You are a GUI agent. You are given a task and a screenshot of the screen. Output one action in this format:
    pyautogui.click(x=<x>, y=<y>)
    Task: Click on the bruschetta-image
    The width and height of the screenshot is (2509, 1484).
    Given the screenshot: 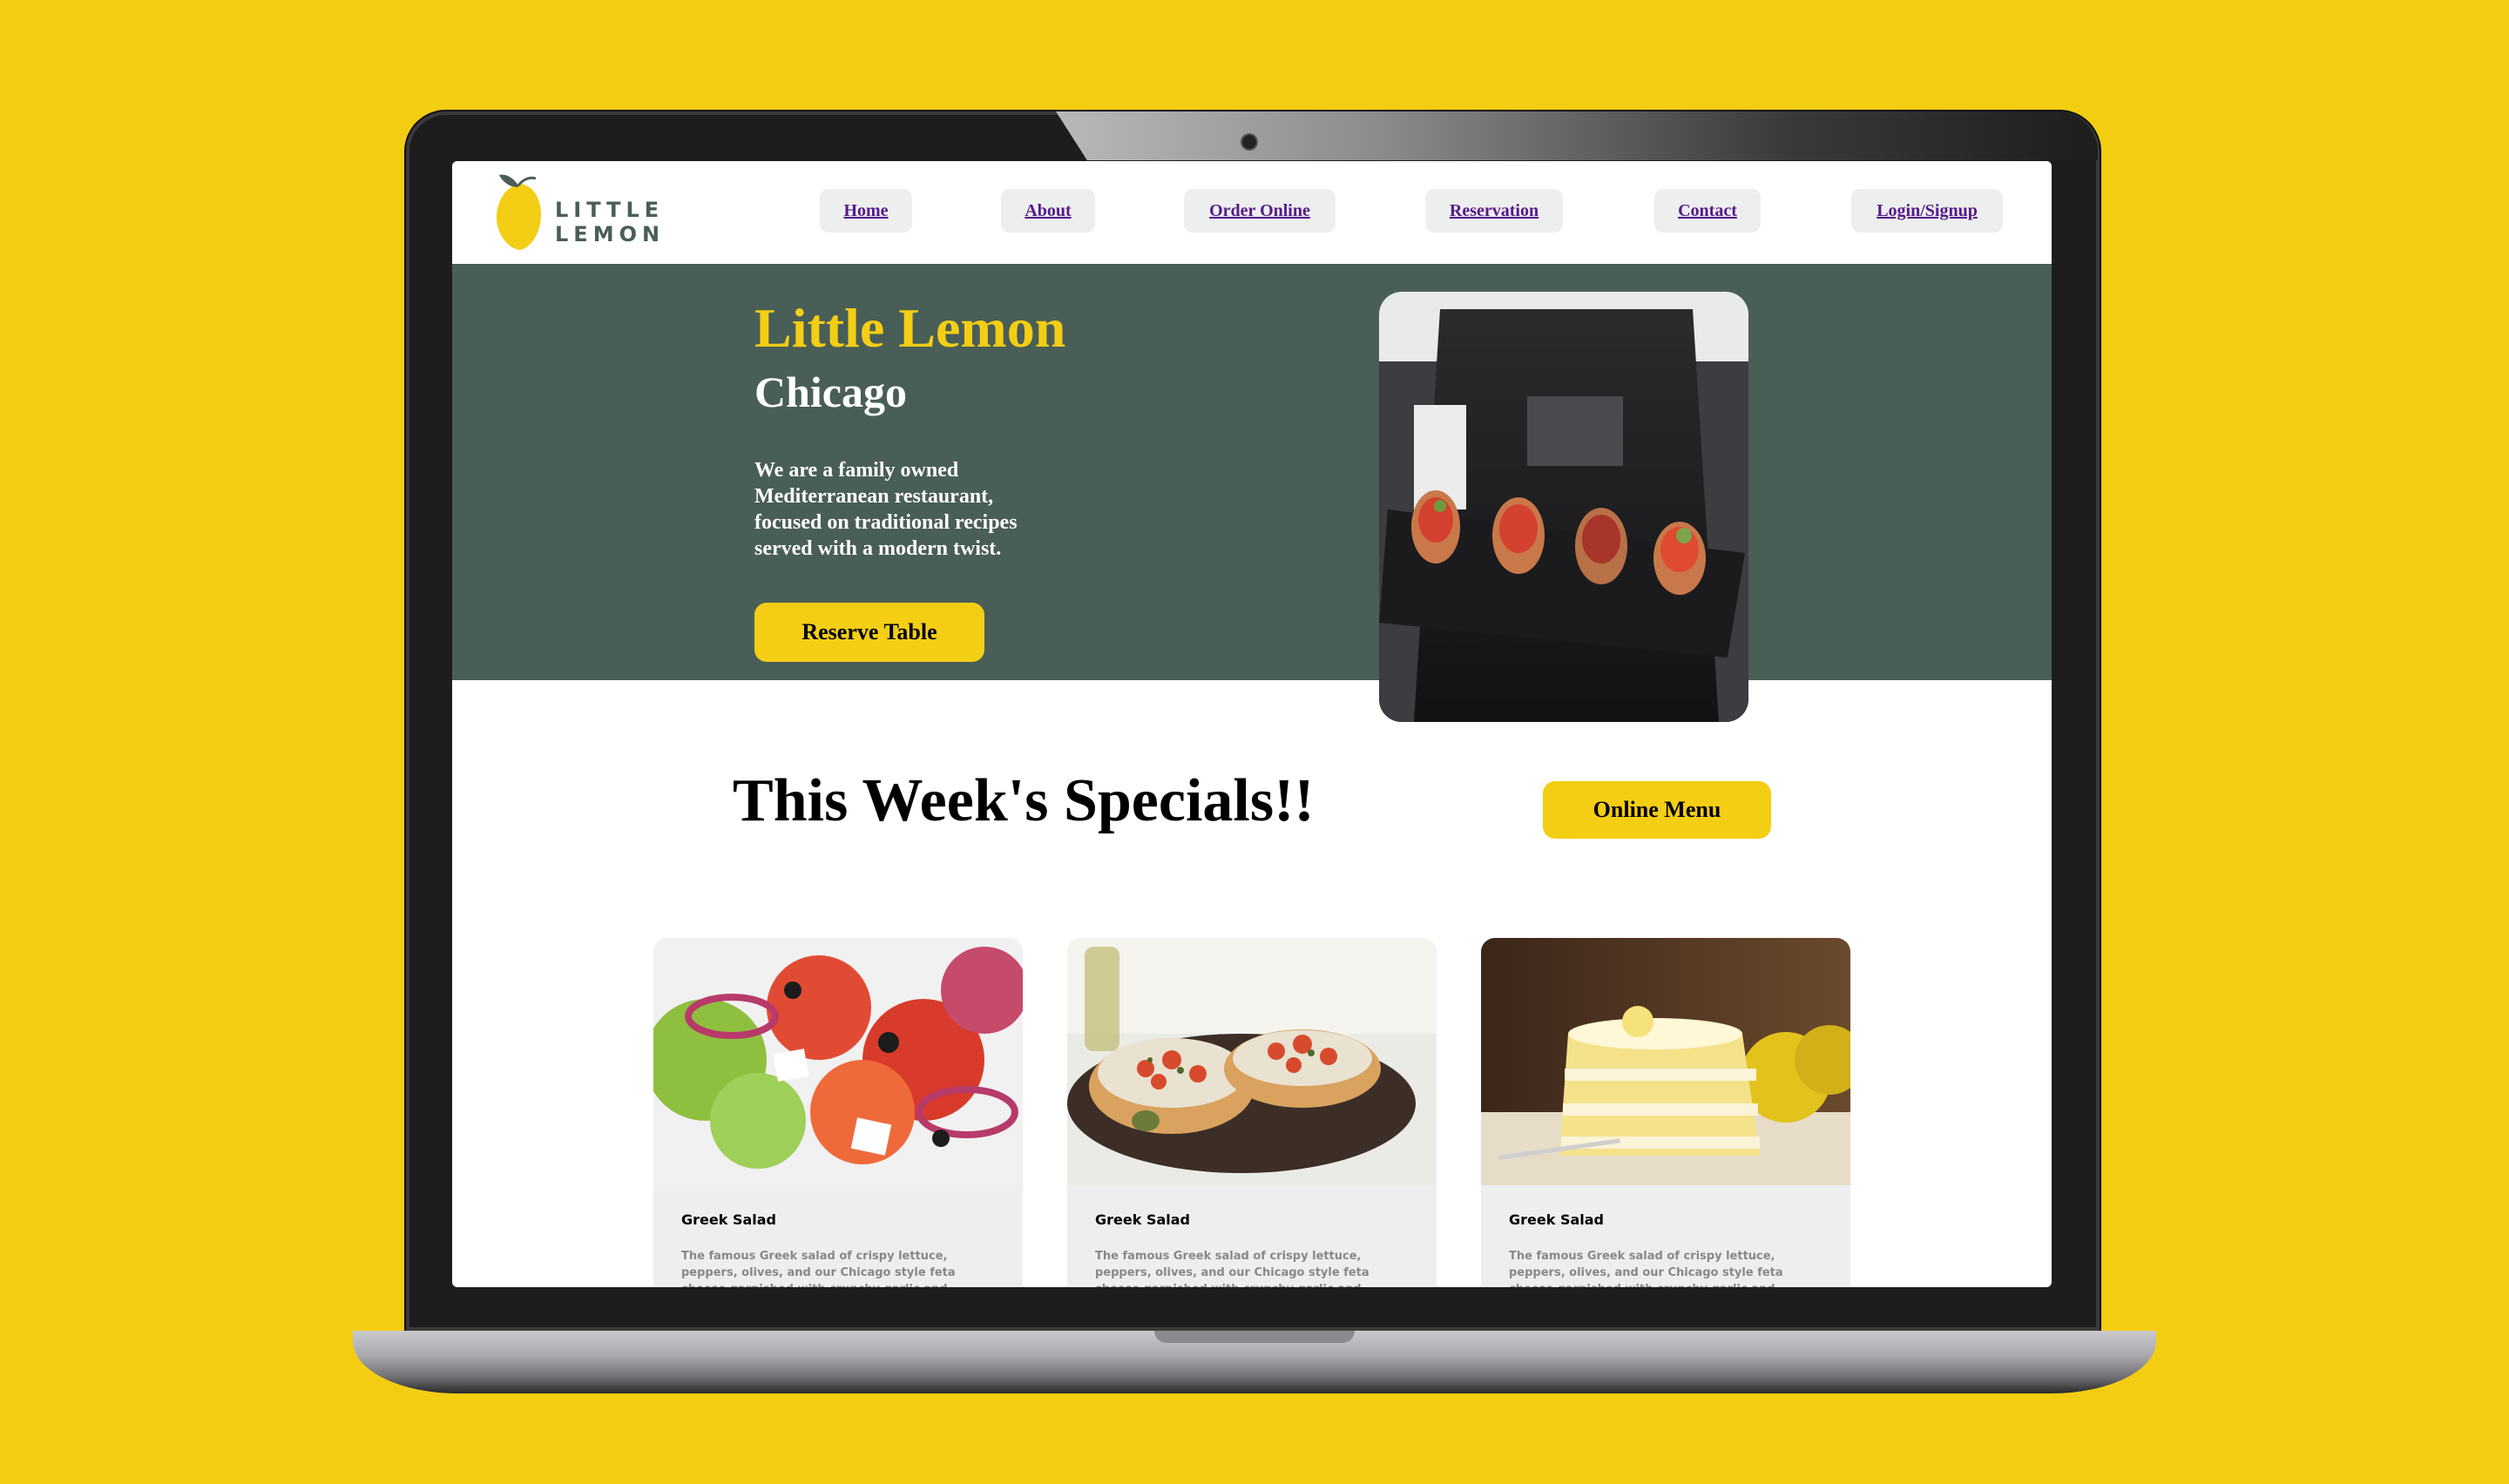 What is the action you would take?
    pyautogui.click(x=1252, y=1062)
    